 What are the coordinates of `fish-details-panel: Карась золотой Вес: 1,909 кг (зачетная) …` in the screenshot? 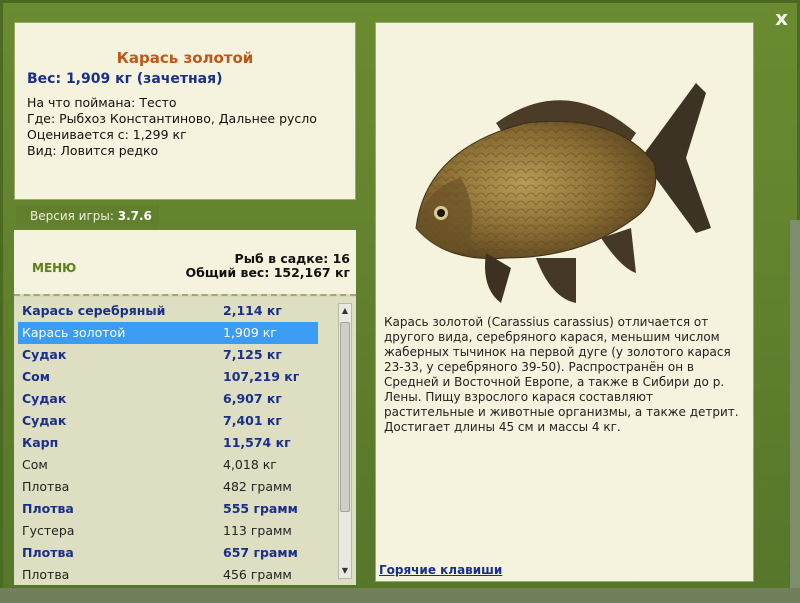 It's located at (185, 111).